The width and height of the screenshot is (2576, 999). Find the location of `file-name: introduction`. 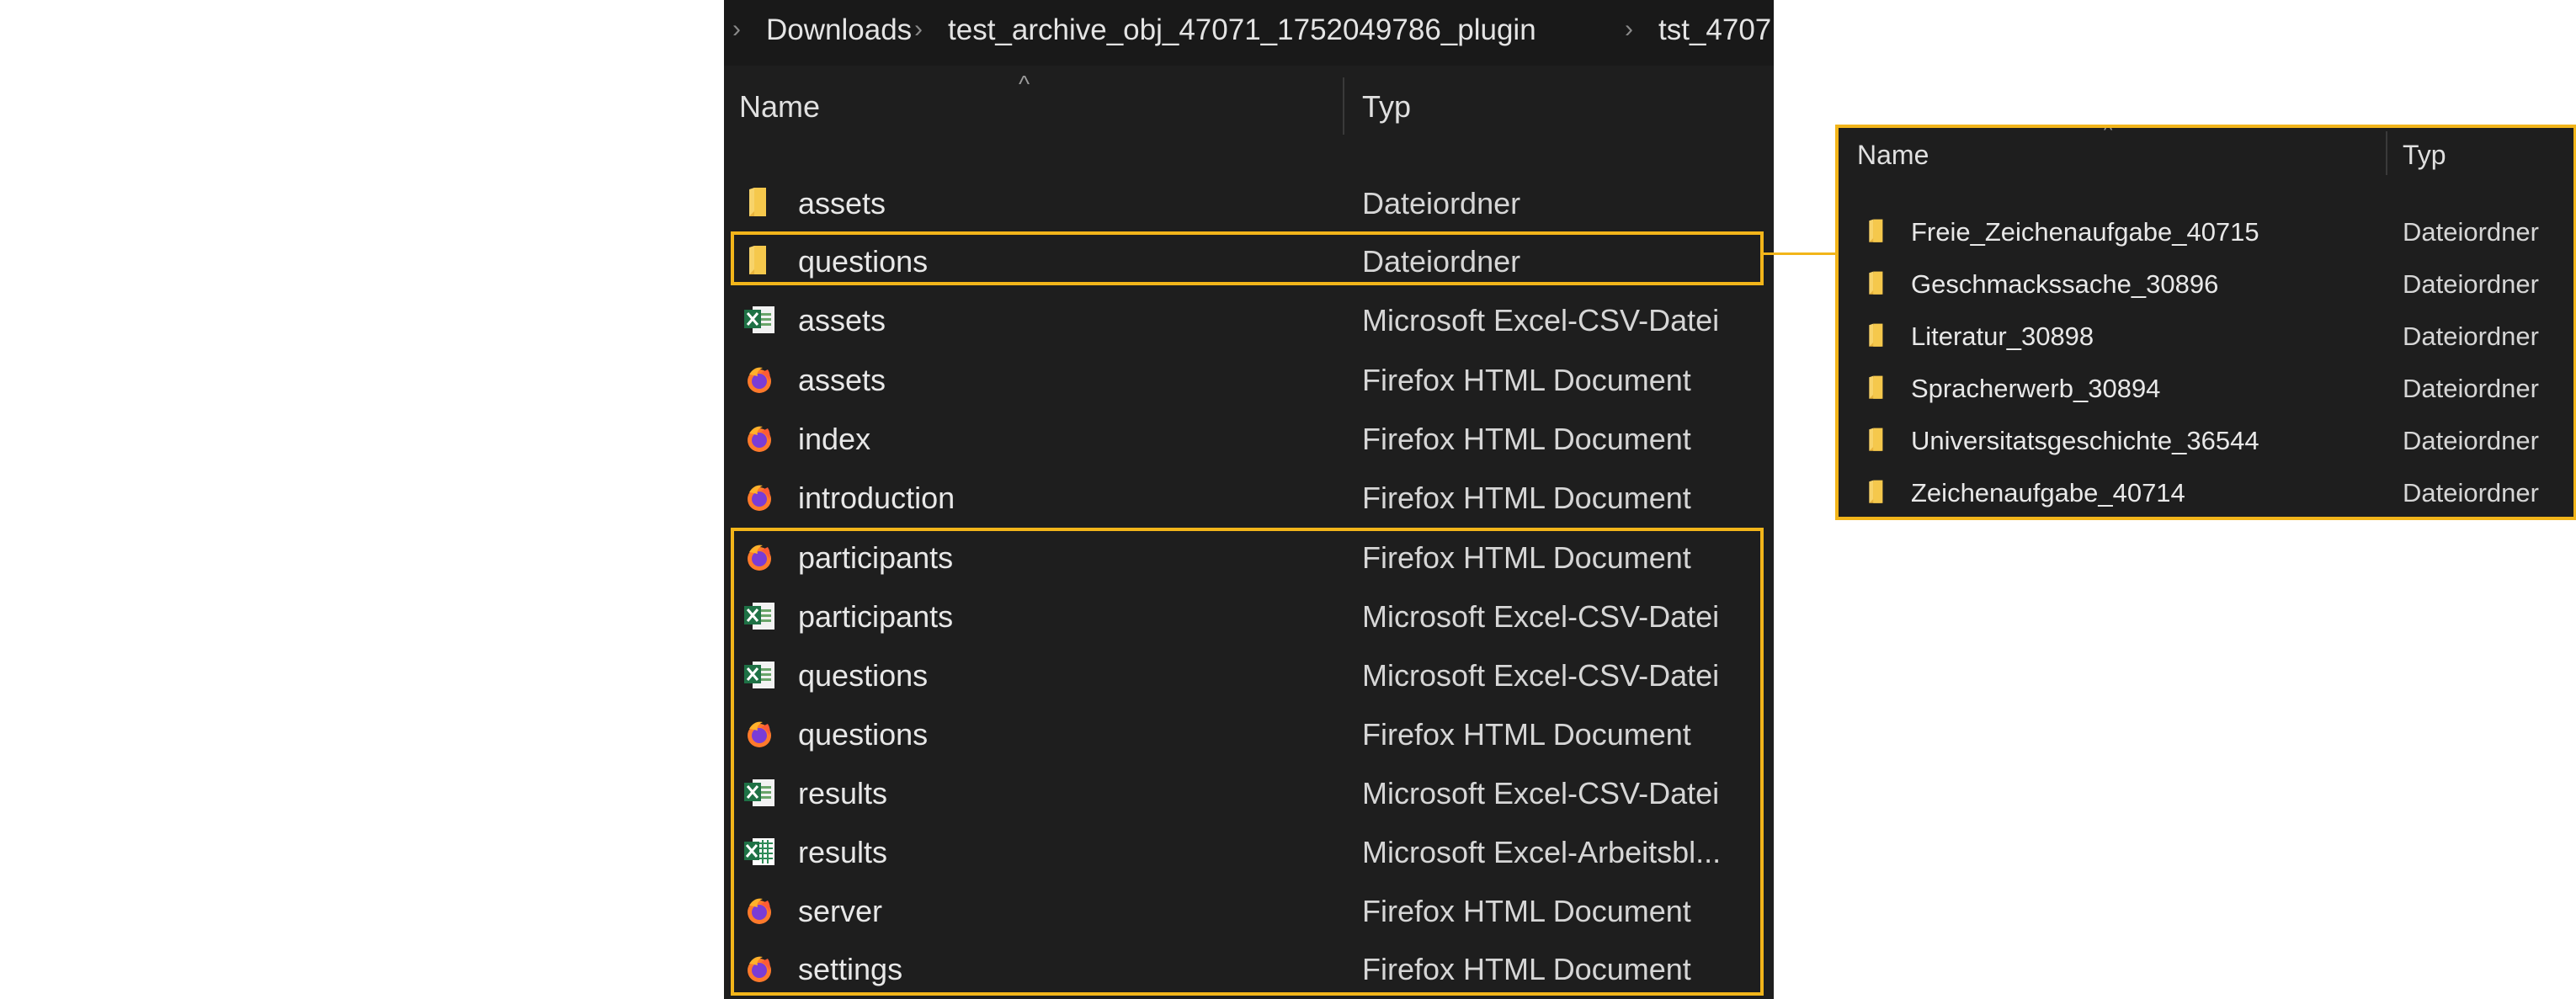

file-name: introduction is located at coordinates (877, 498).